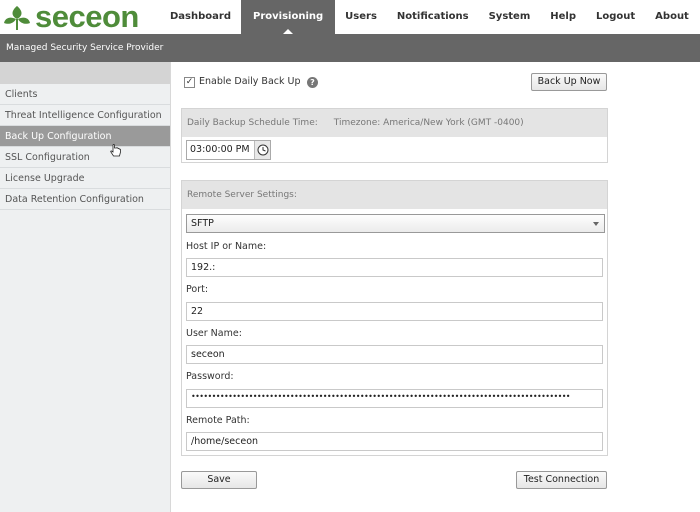  I want to click on hand-cursor-icon, so click(115, 150).